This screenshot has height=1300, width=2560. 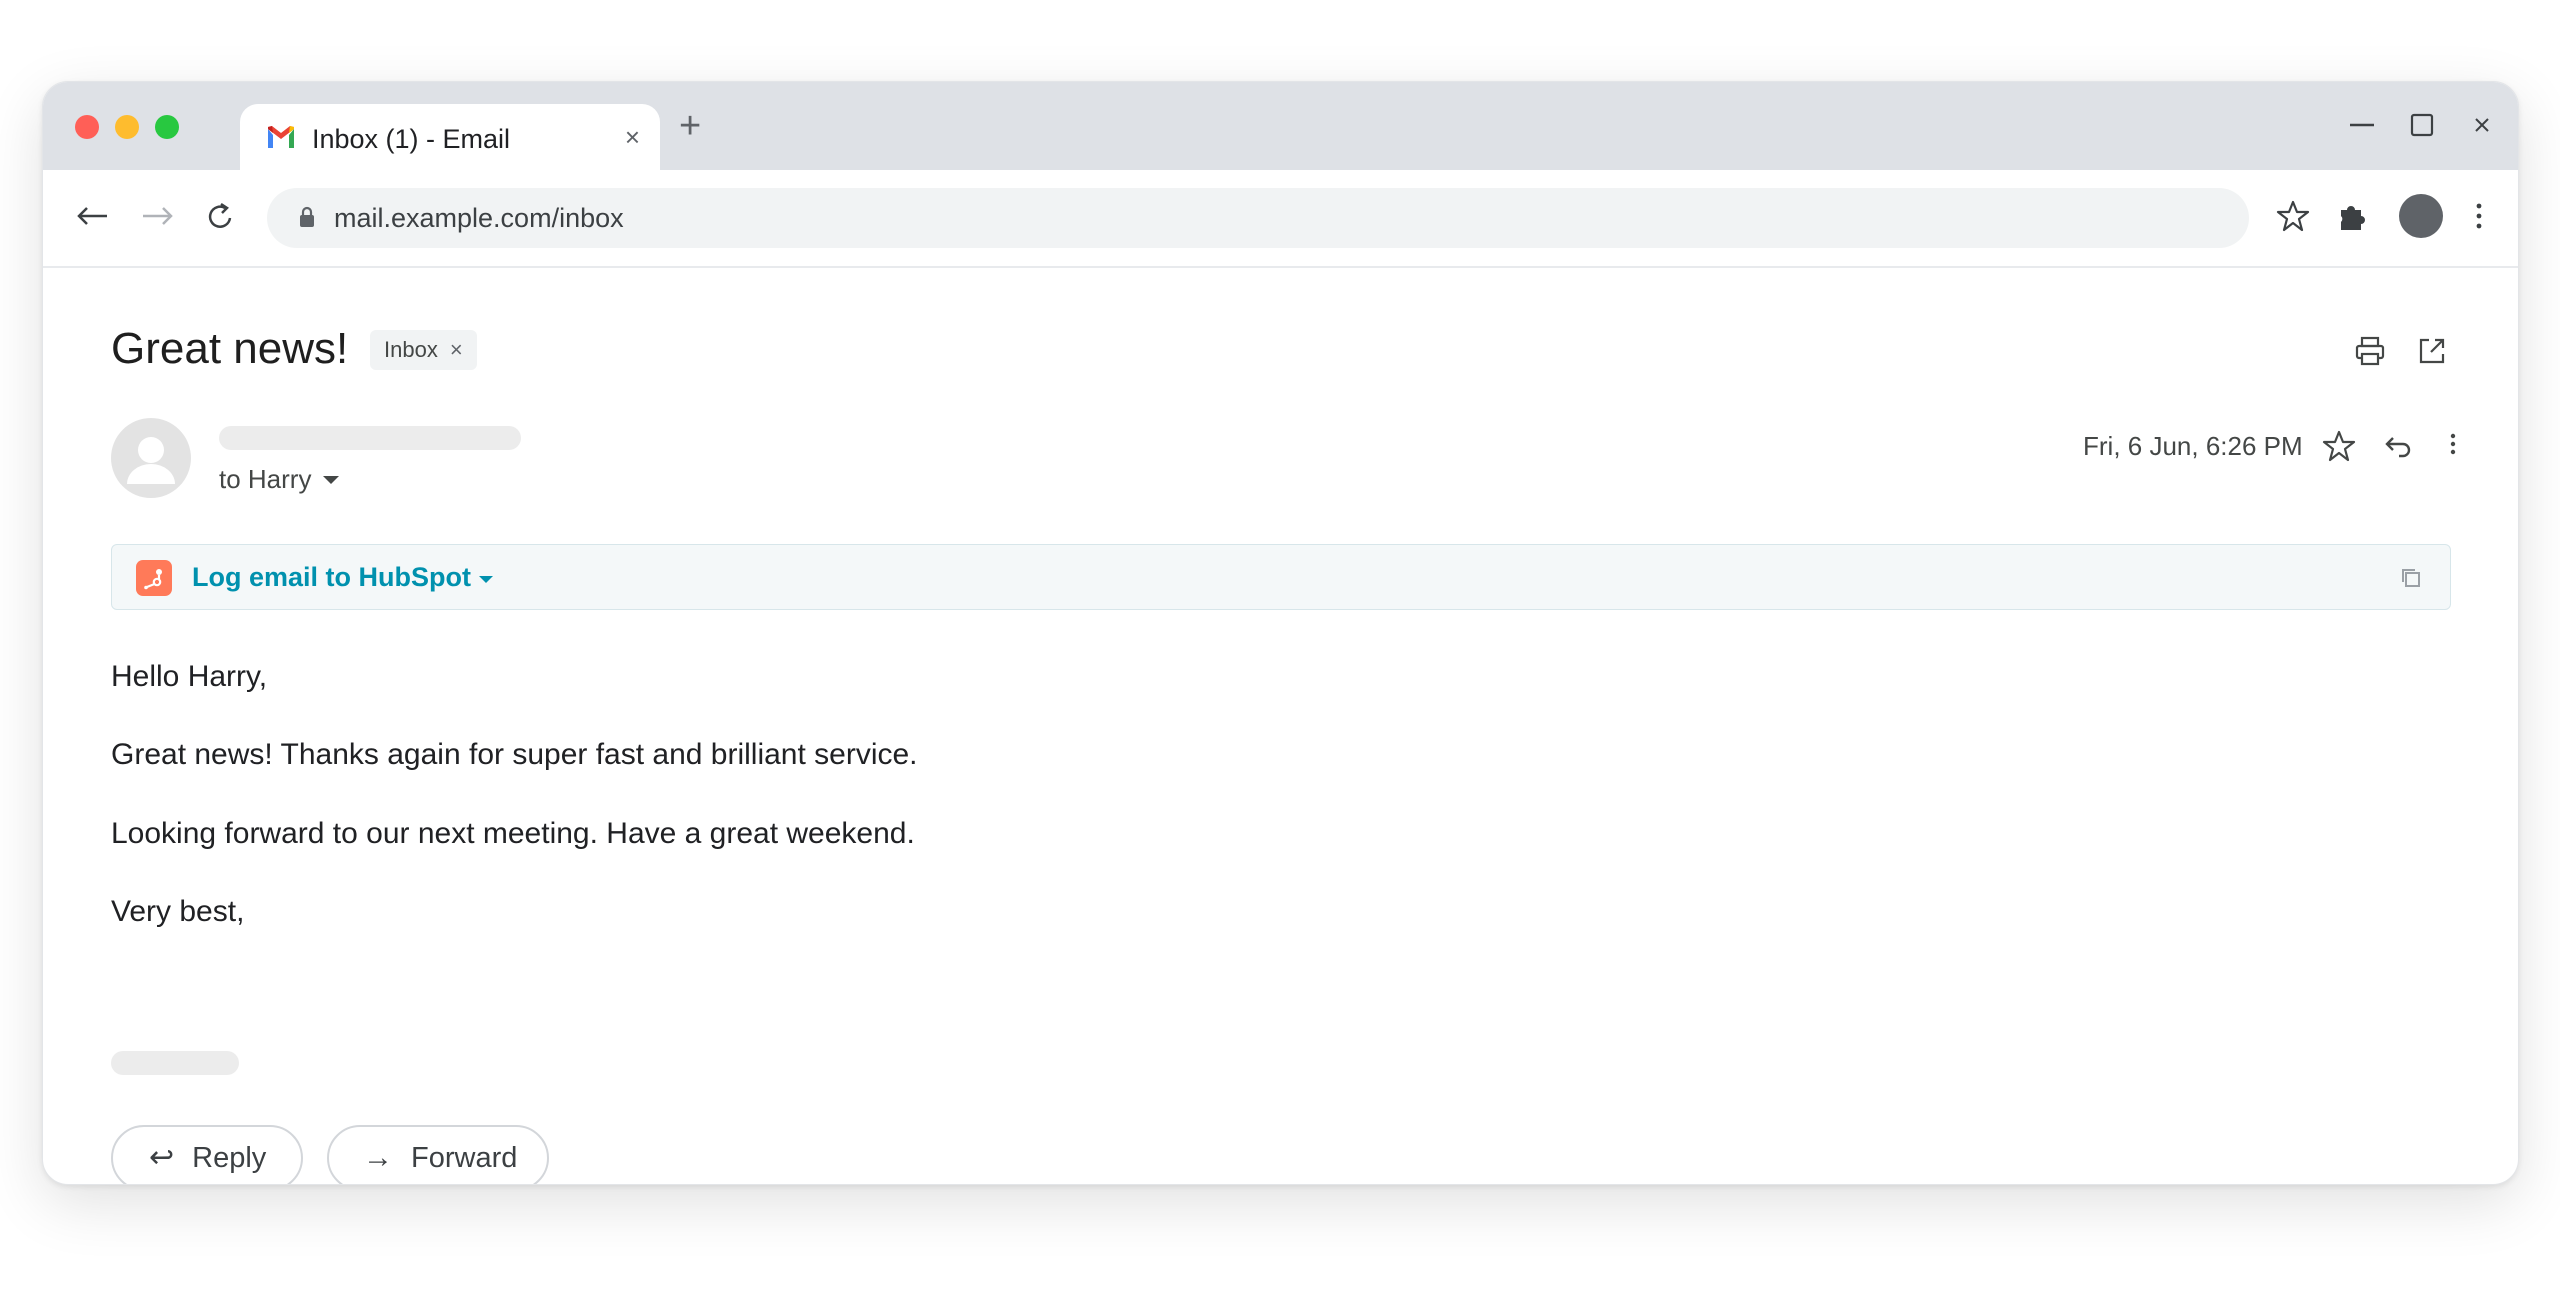 I want to click on close-window-dot, so click(x=87, y=127).